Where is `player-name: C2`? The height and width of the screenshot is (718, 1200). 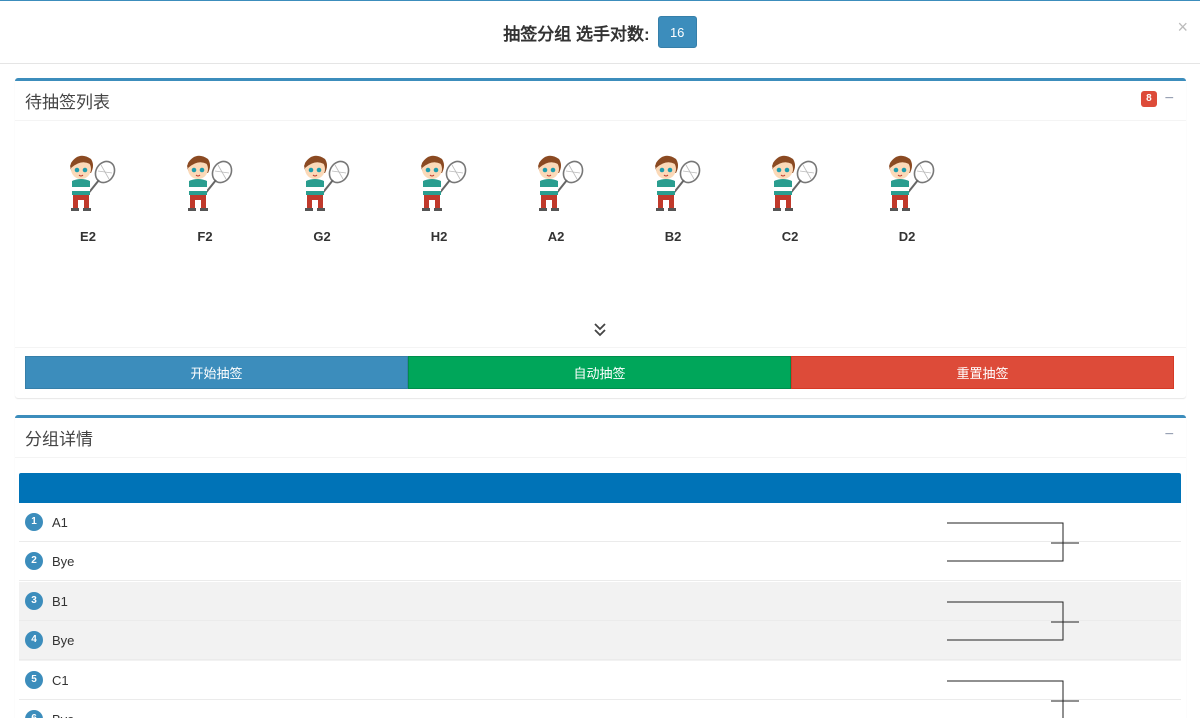
player-name: C2 is located at coordinates (790, 236).